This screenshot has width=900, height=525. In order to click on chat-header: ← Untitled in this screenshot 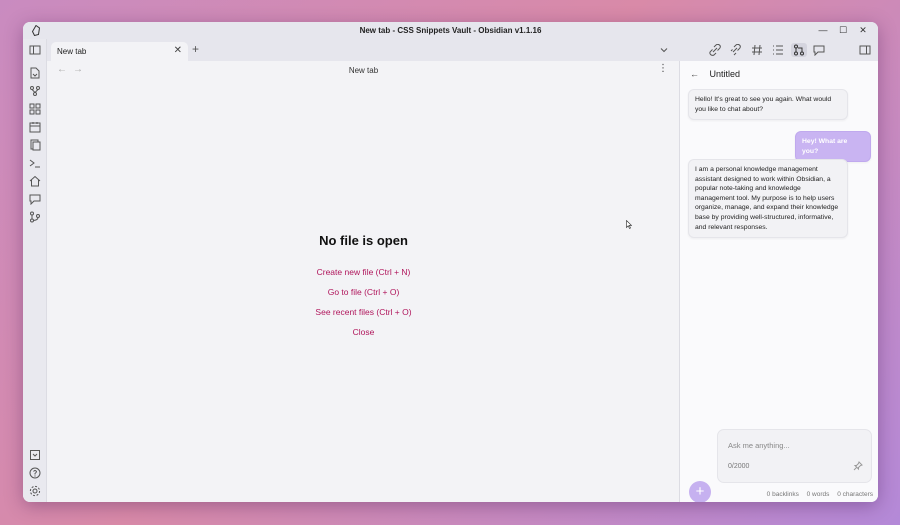, I will do `click(715, 74)`.